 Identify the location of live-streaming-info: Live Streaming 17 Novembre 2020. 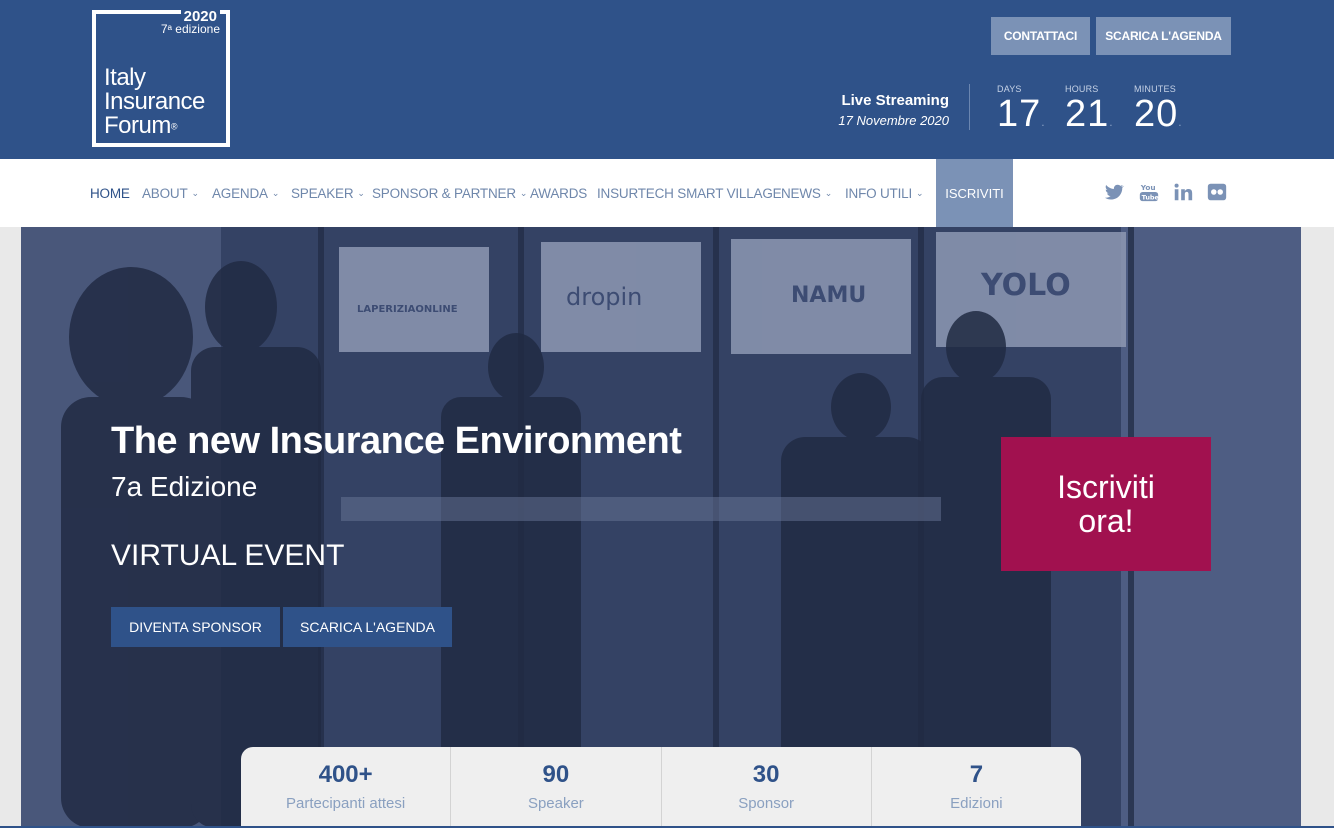
(893, 110).